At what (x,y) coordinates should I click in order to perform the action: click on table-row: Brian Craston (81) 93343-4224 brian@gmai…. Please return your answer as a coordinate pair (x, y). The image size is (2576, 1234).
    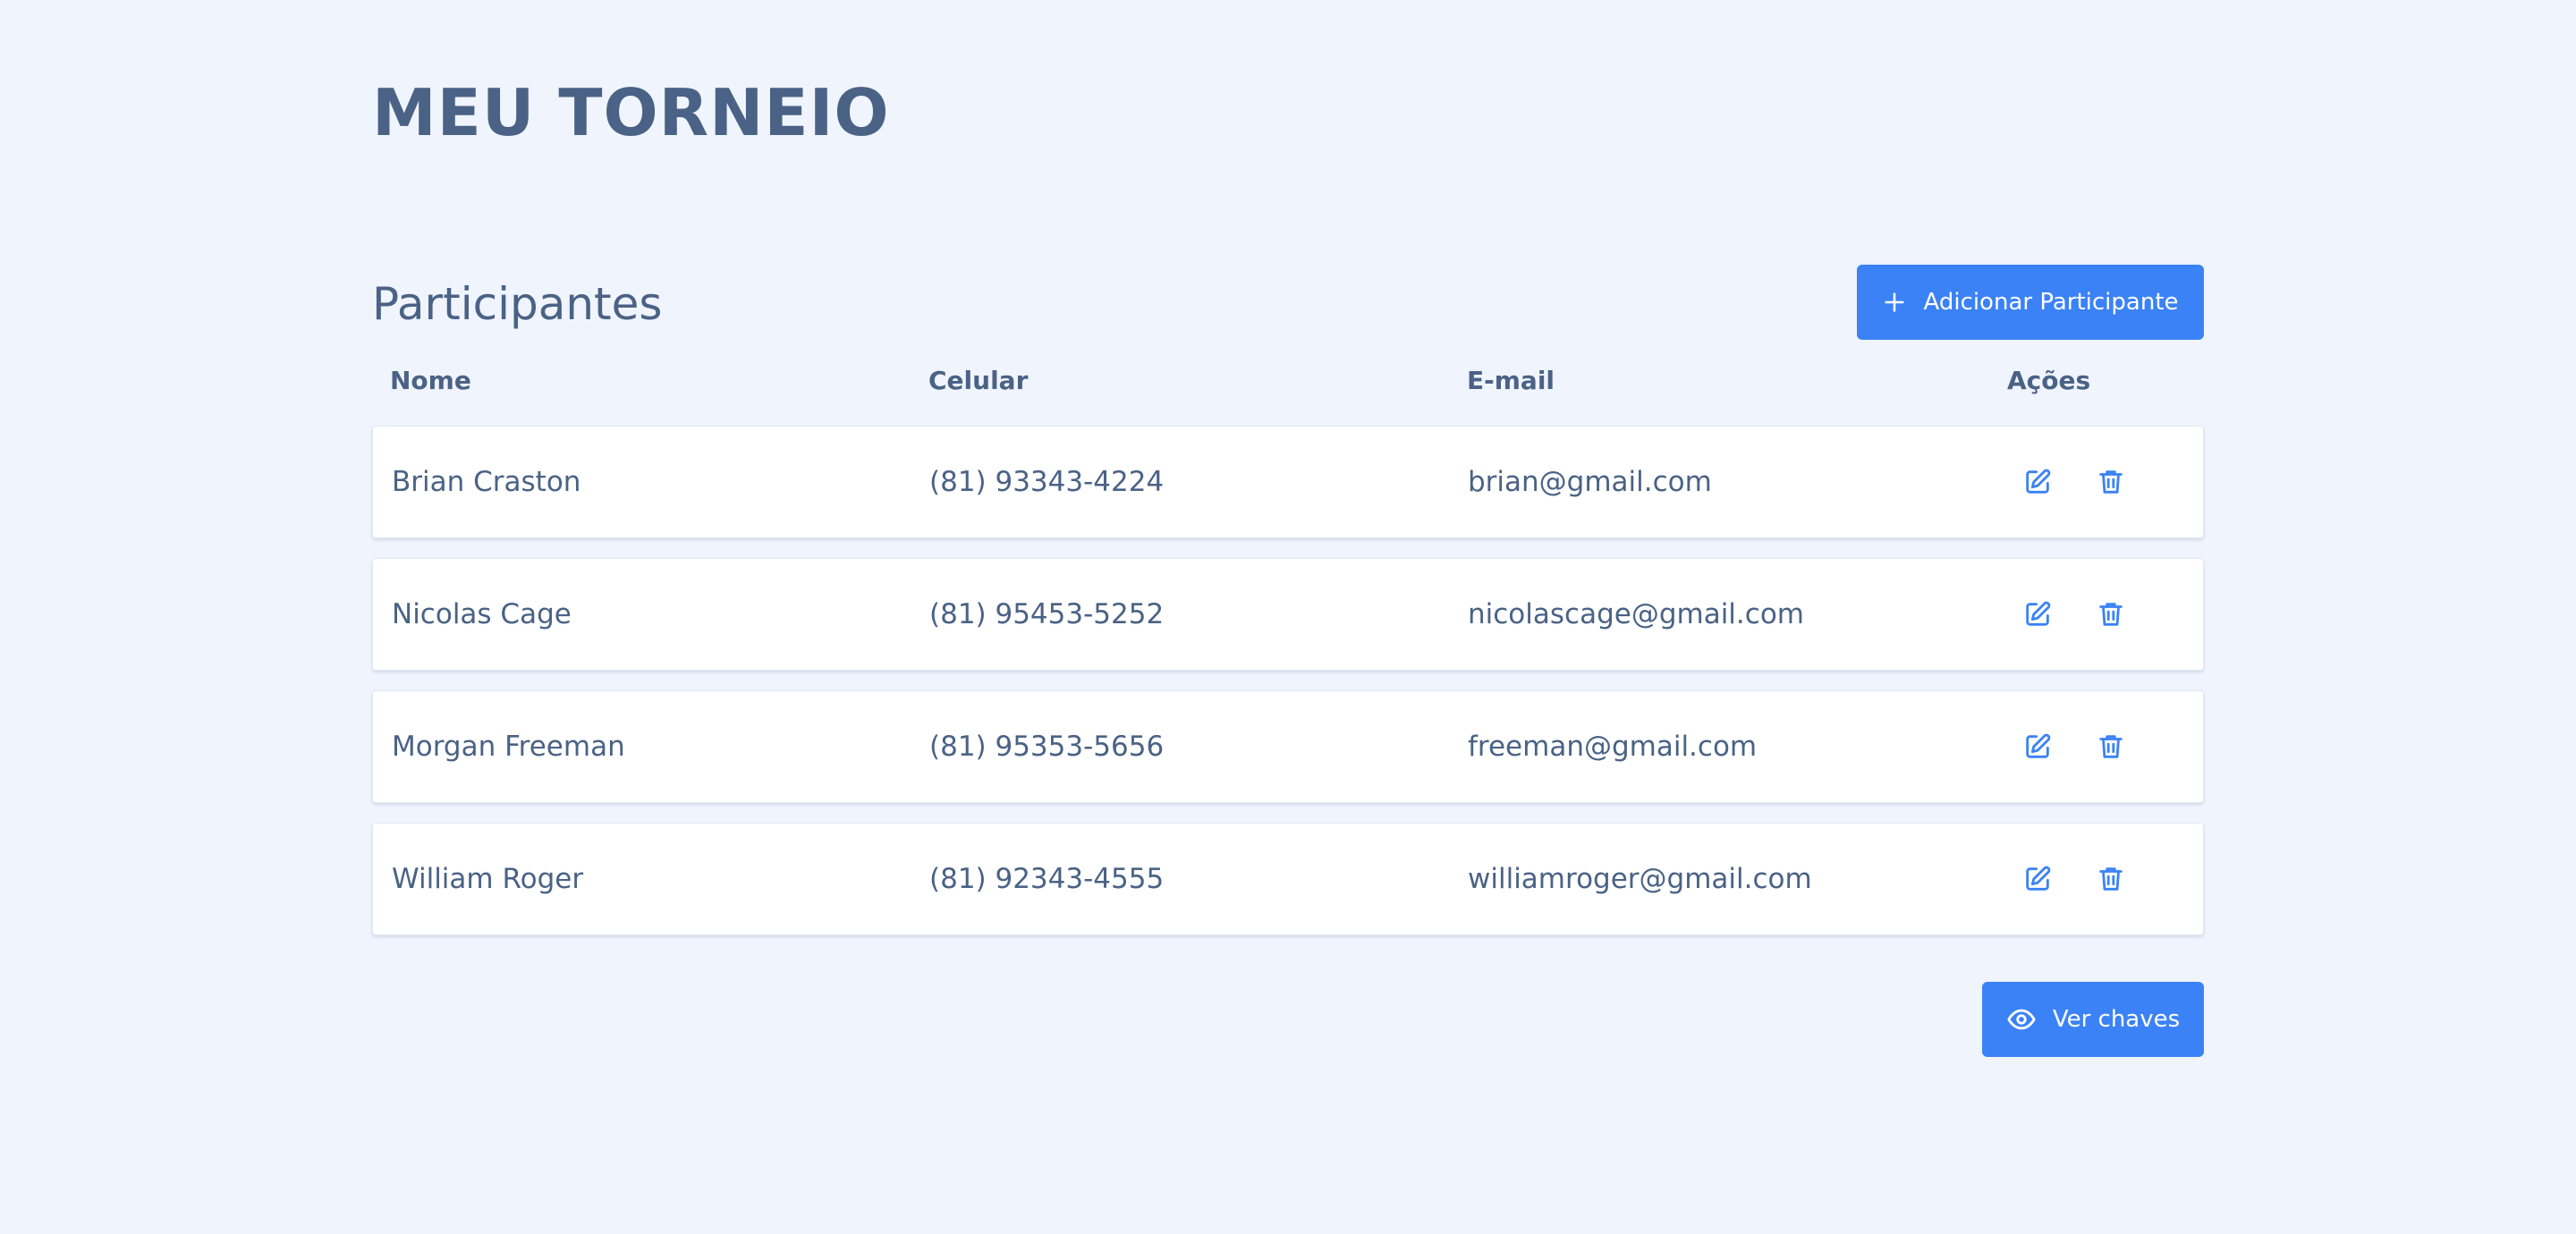
    Looking at the image, I should click on (1288, 482).